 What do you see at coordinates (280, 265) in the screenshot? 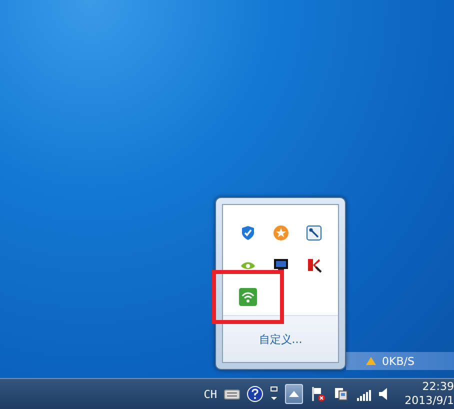
I see `monitor-icon` at bounding box center [280, 265].